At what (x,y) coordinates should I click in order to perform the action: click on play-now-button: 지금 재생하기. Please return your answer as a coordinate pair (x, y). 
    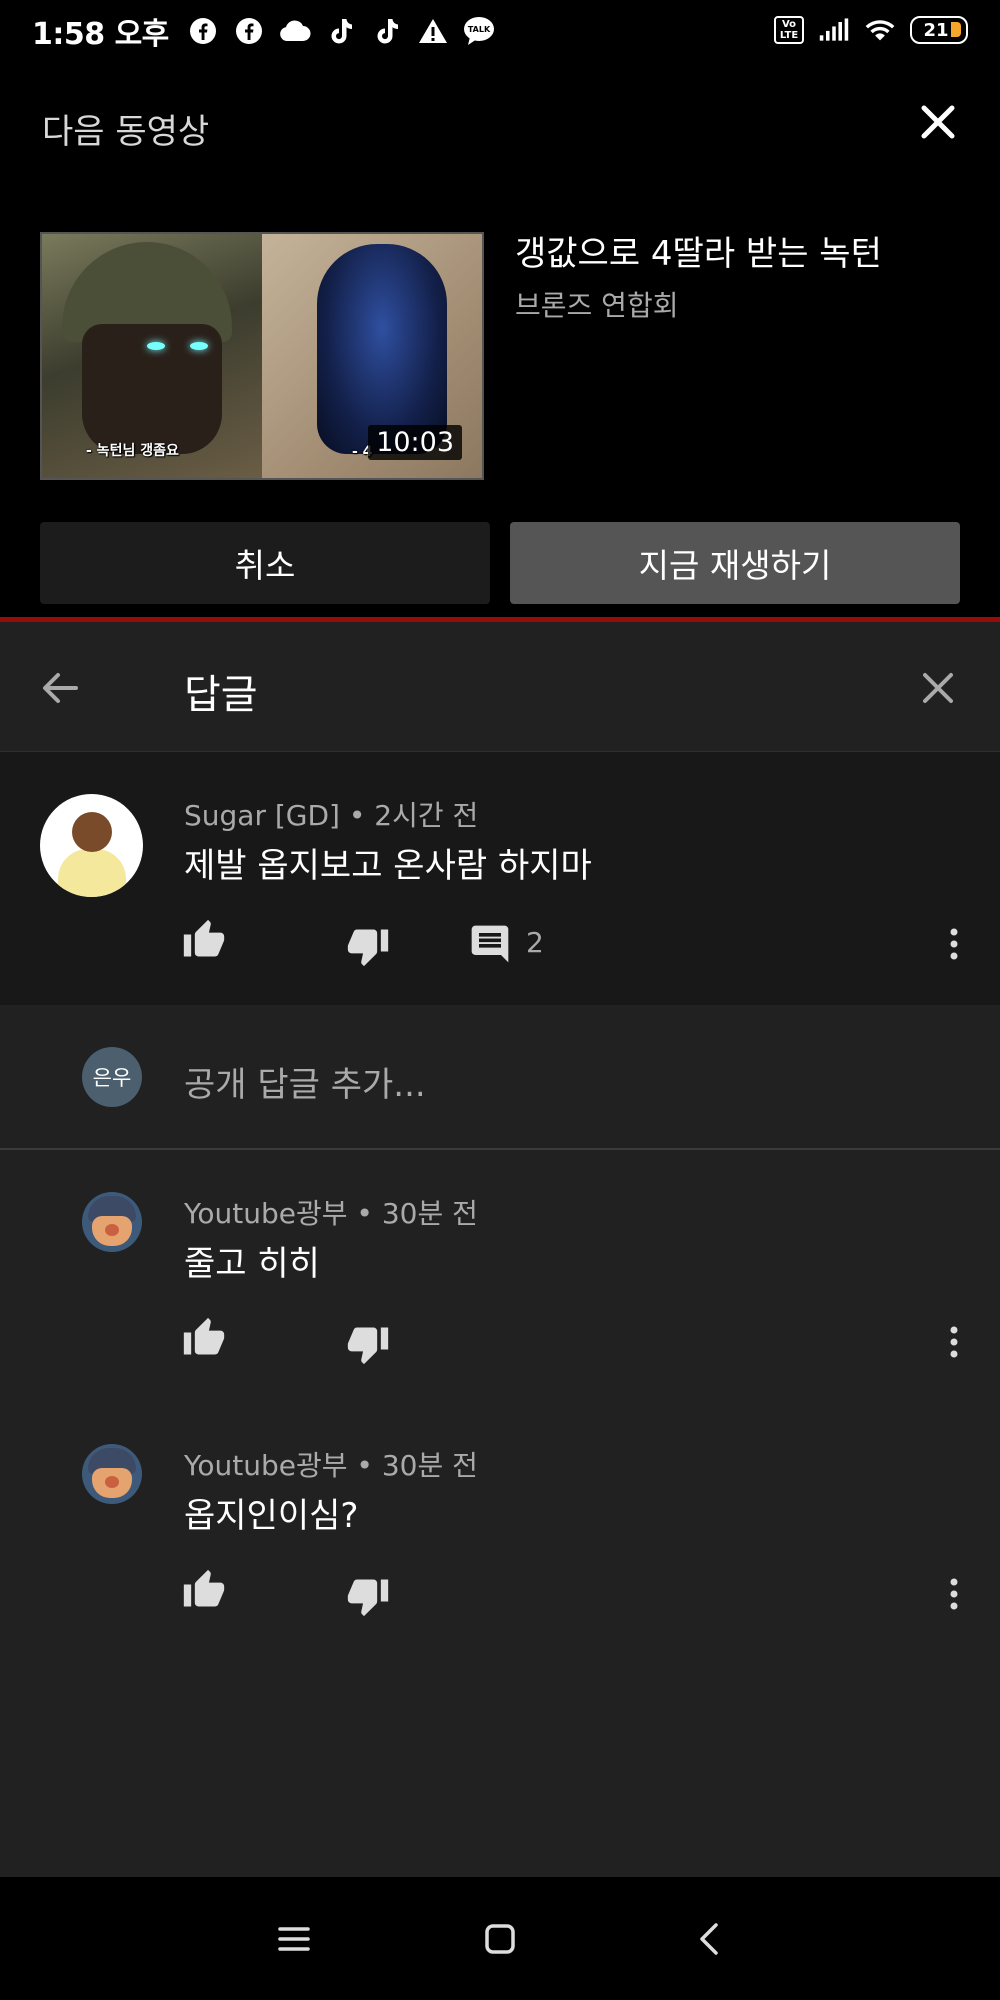
    Looking at the image, I should click on (735, 563).